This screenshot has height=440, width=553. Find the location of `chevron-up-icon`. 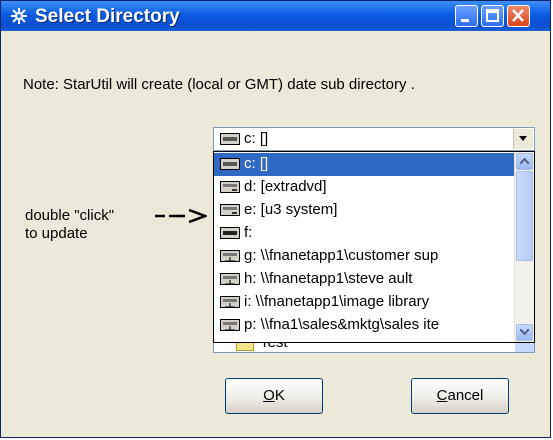

chevron-up-icon is located at coordinates (524, 161).